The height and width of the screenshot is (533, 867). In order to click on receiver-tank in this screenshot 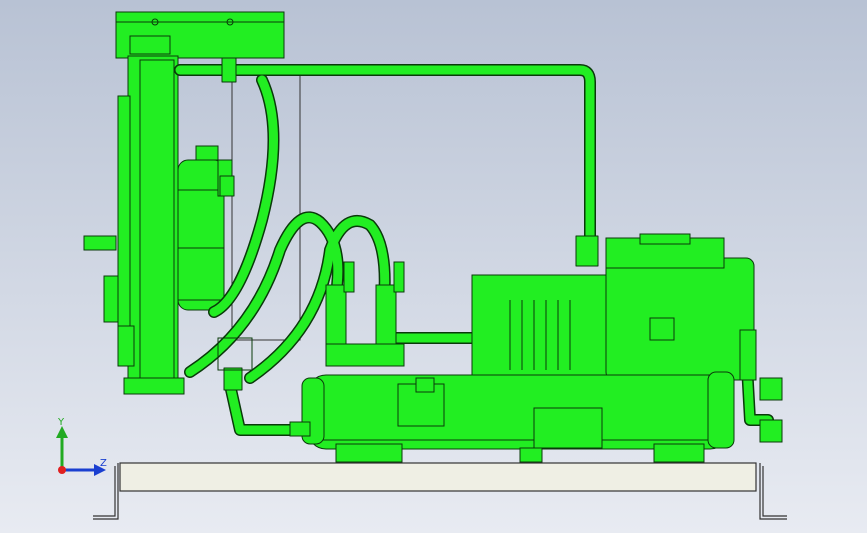, I will do `click(205, 228)`.